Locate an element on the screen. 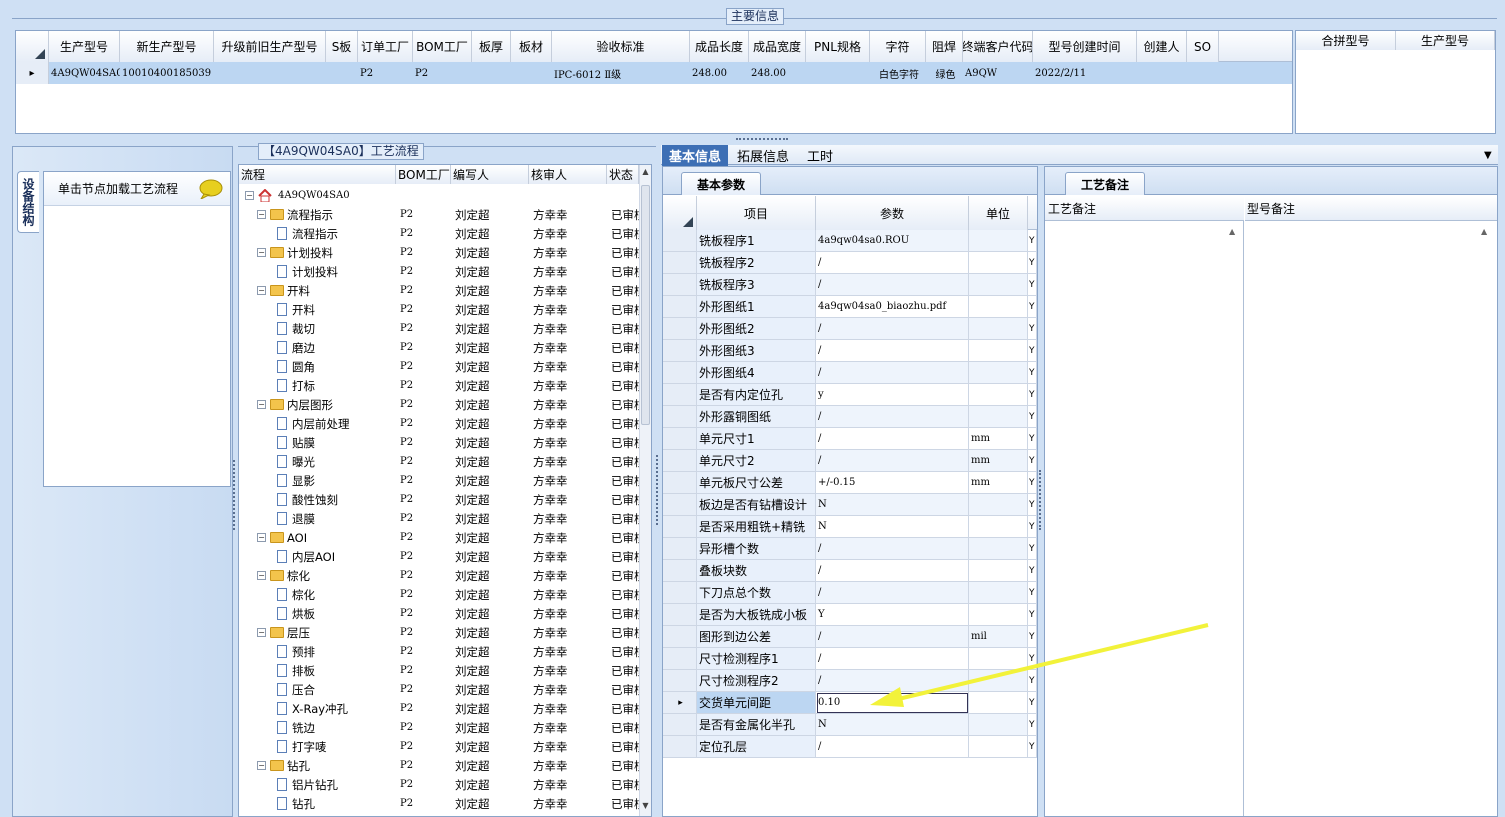  tree-row: 酸性蚀刻 P2 刘定超 方幸幸 已审核 is located at coordinates (444, 499).